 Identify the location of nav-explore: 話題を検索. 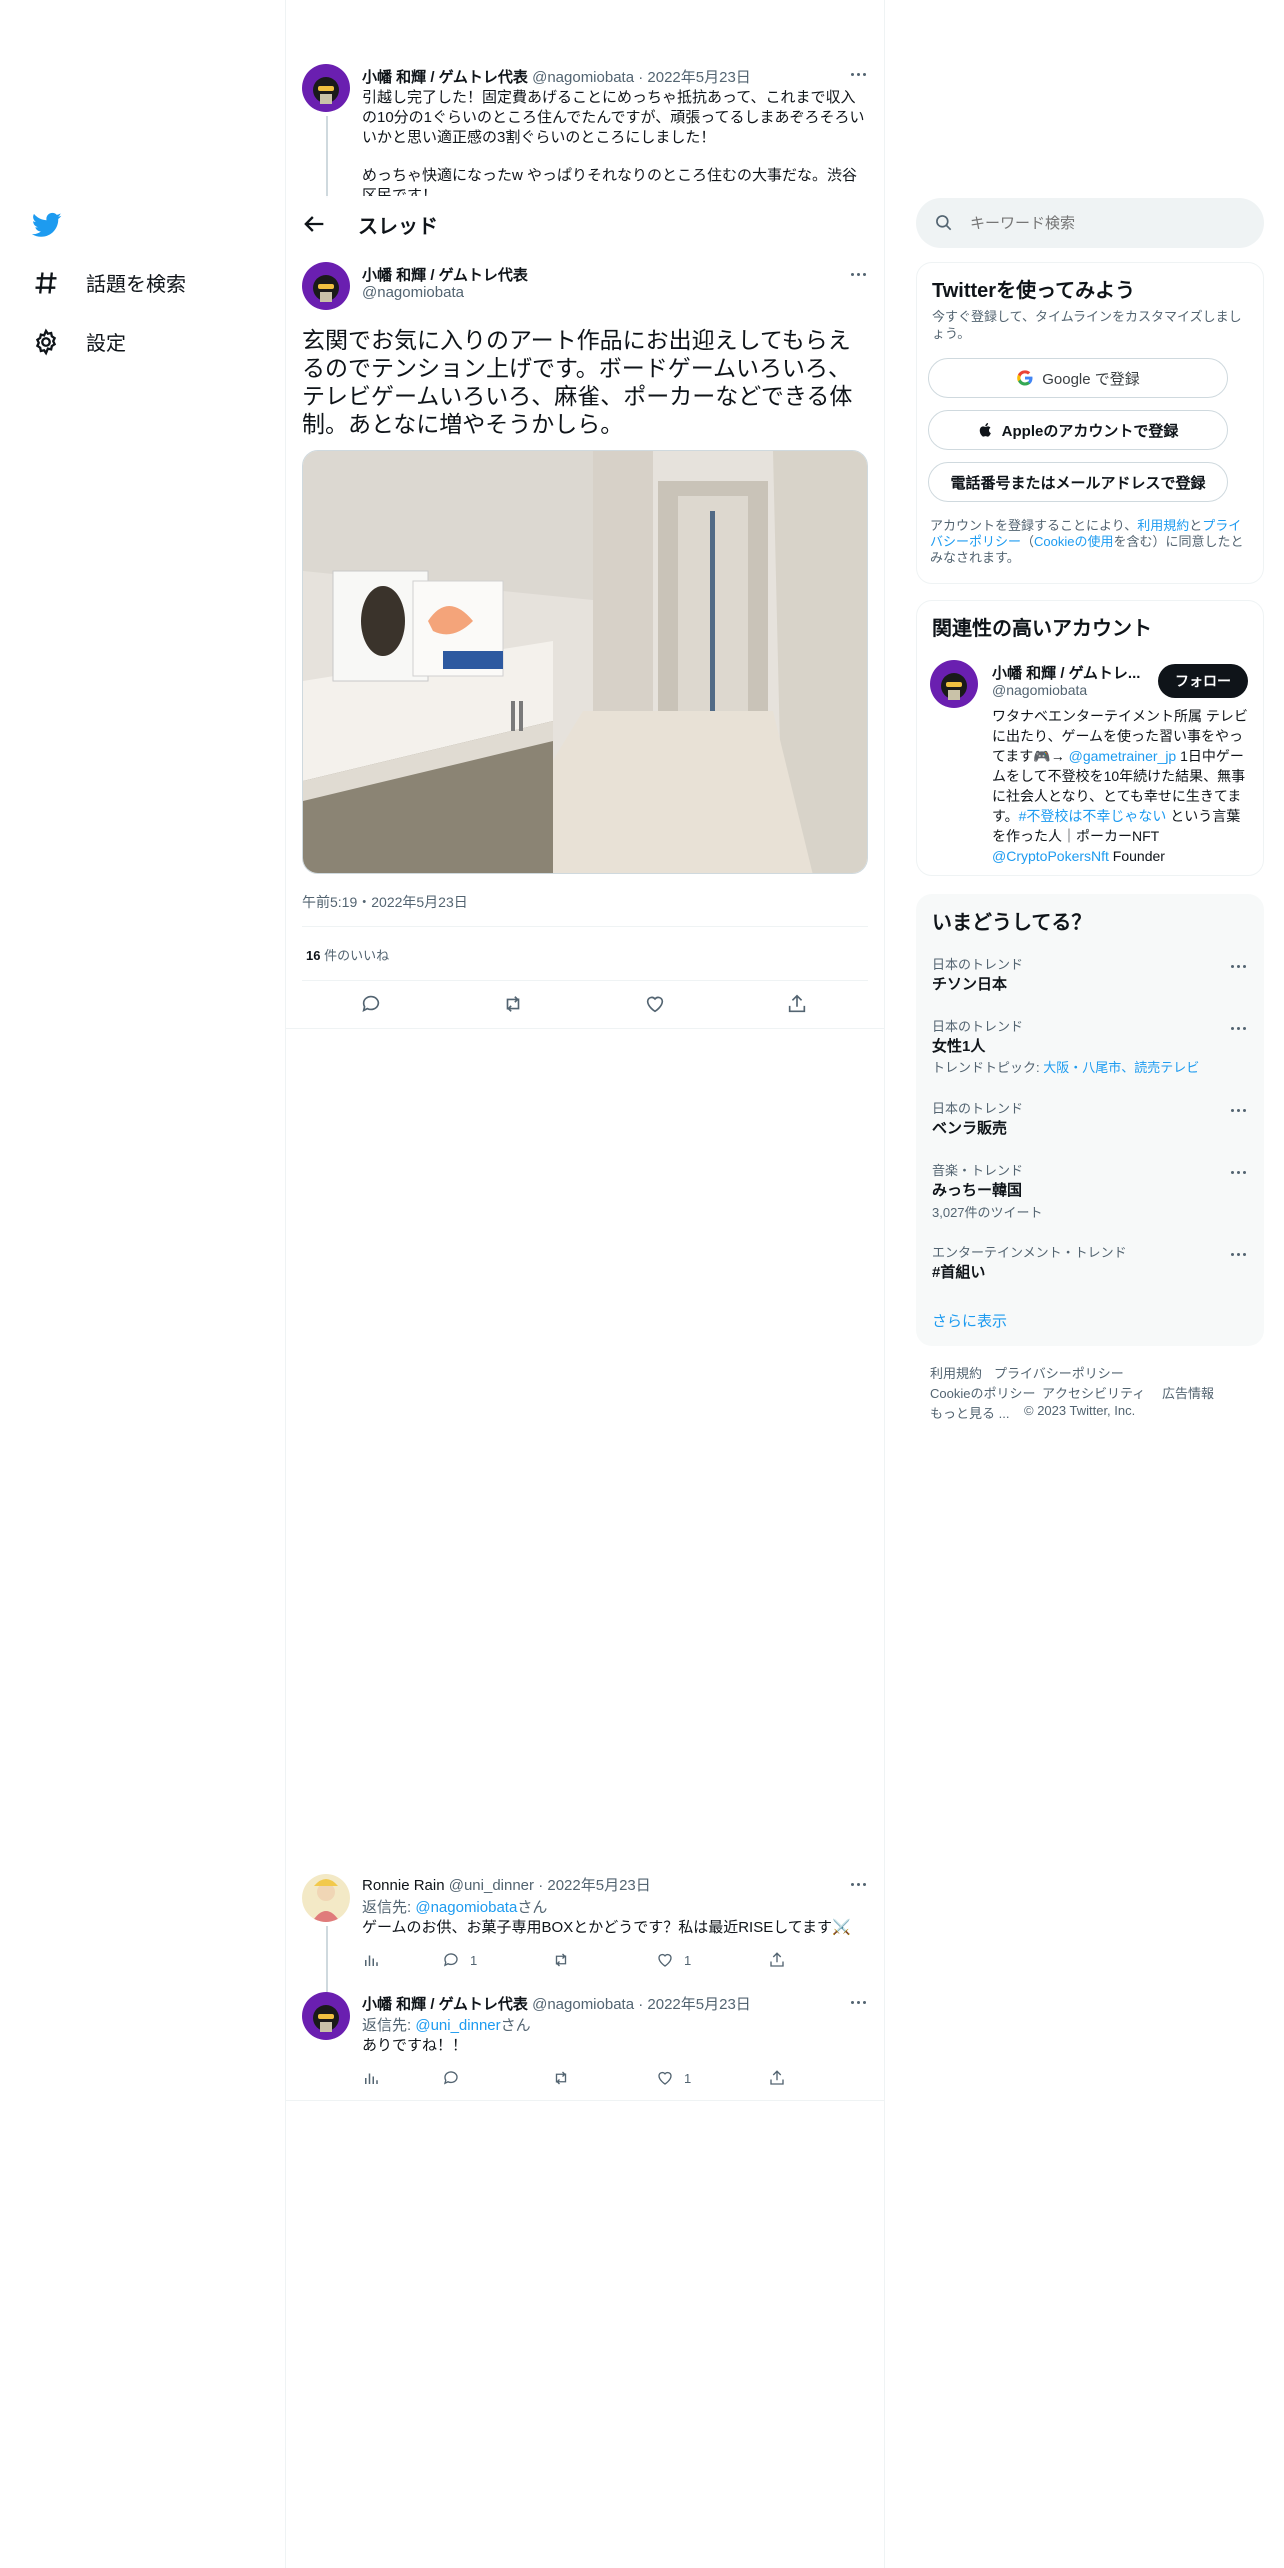
(109, 282).